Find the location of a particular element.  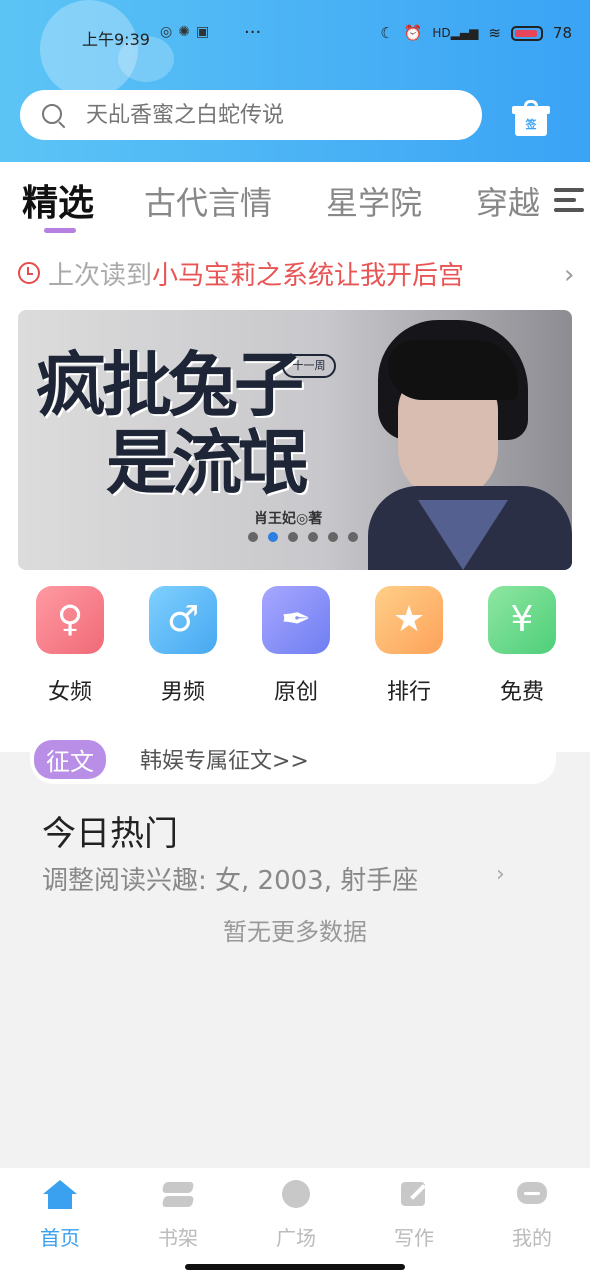

banner-cover-image is located at coordinates (470, 440).